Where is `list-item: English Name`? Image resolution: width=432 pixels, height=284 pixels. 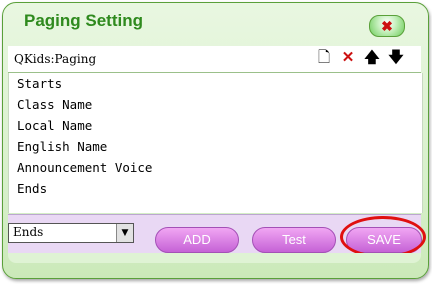 list-item: English Name is located at coordinates (215, 146).